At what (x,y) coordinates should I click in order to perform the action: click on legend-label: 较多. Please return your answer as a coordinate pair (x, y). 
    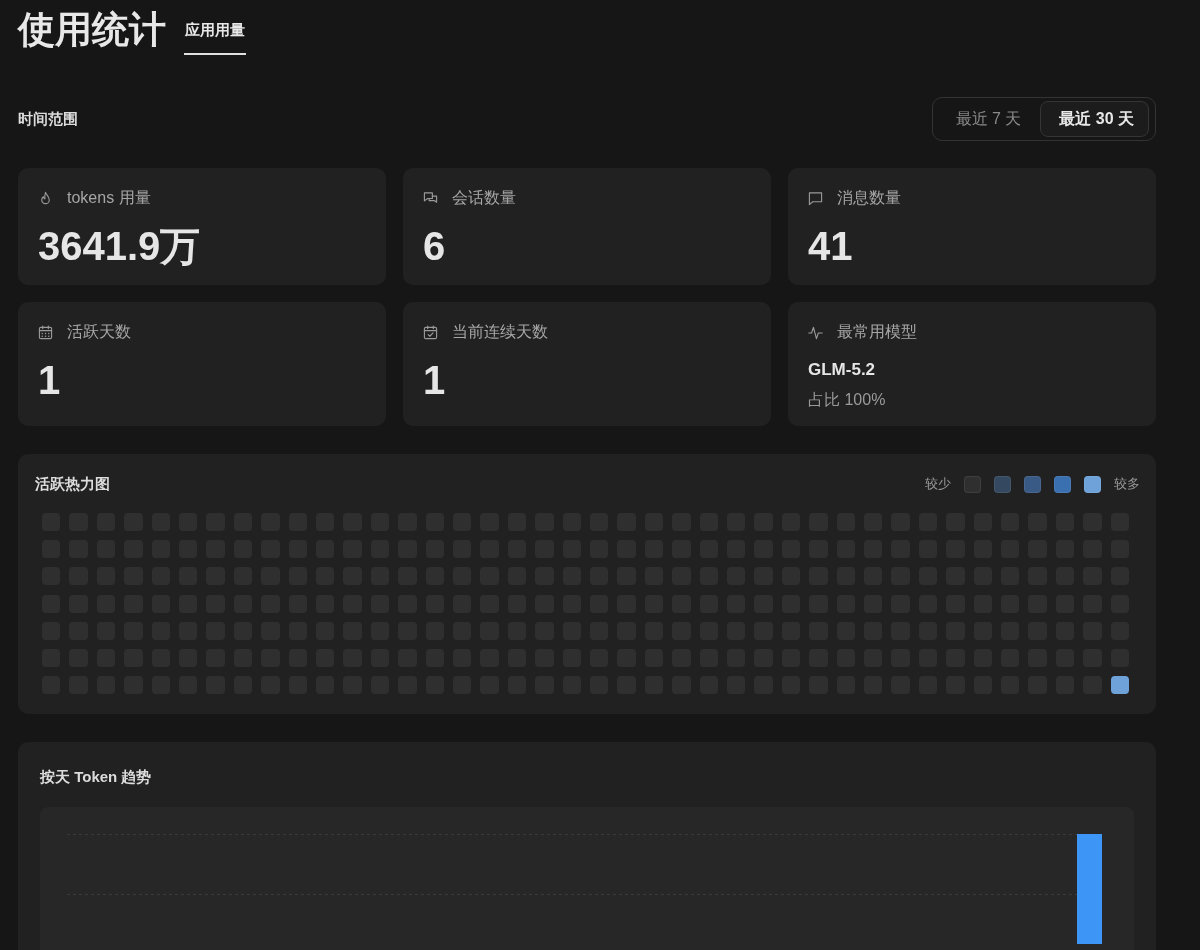
    Looking at the image, I should click on (1127, 484).